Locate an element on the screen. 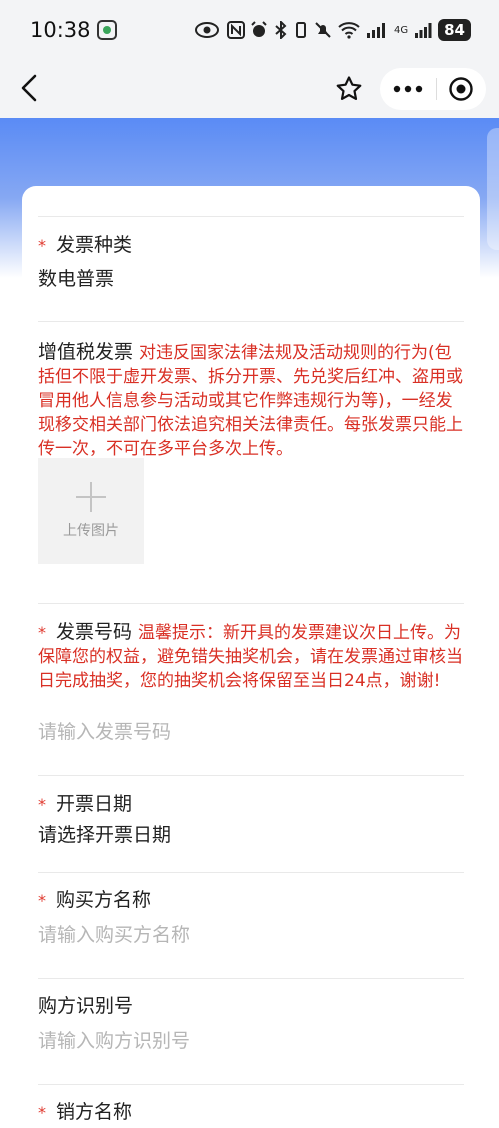 The width and height of the screenshot is (499, 1128). more-icon is located at coordinates (408, 89).